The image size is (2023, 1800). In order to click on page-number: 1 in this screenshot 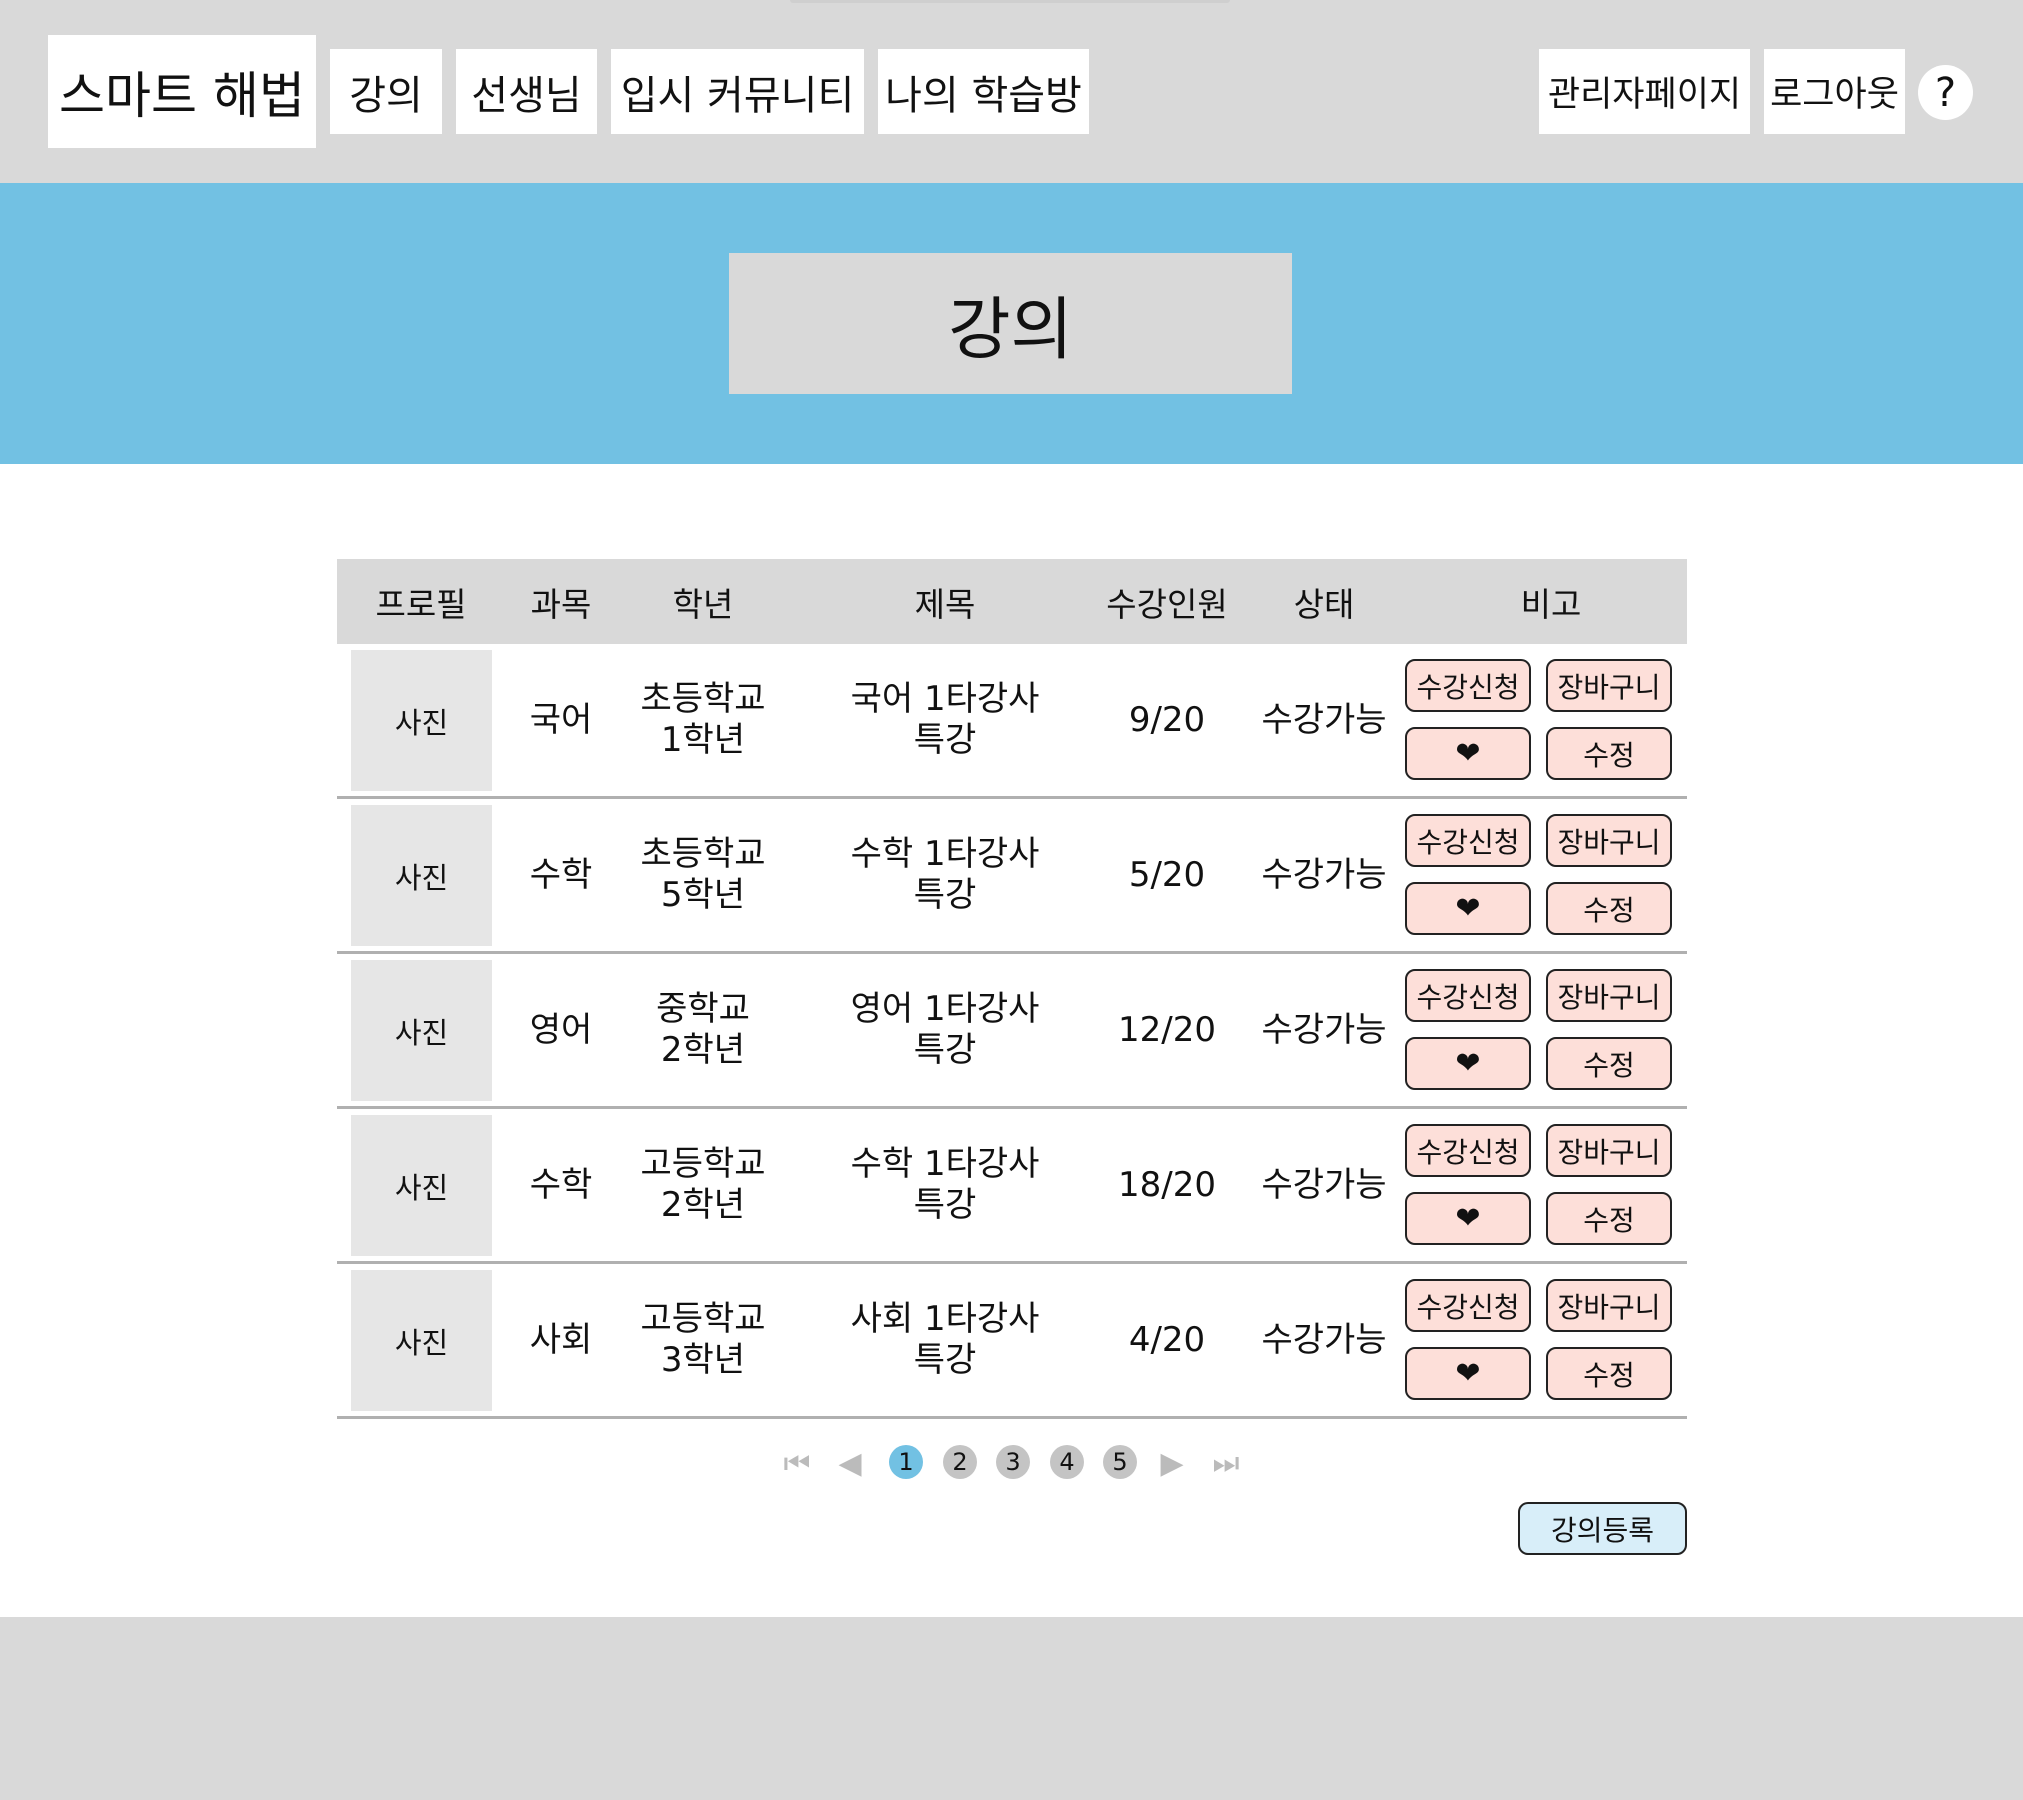, I will do `click(906, 1462)`.